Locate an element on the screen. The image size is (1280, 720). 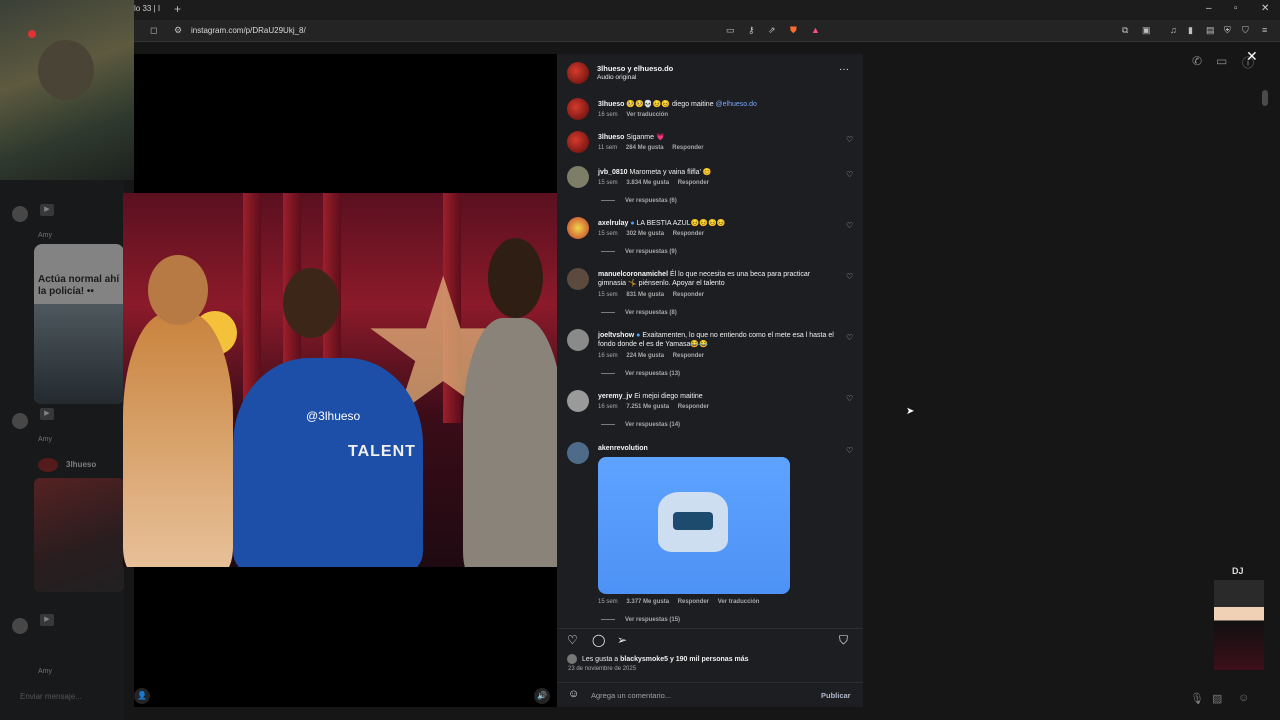
post-author: 3lhueso y elhueso.do is located at coordinates (635, 68).